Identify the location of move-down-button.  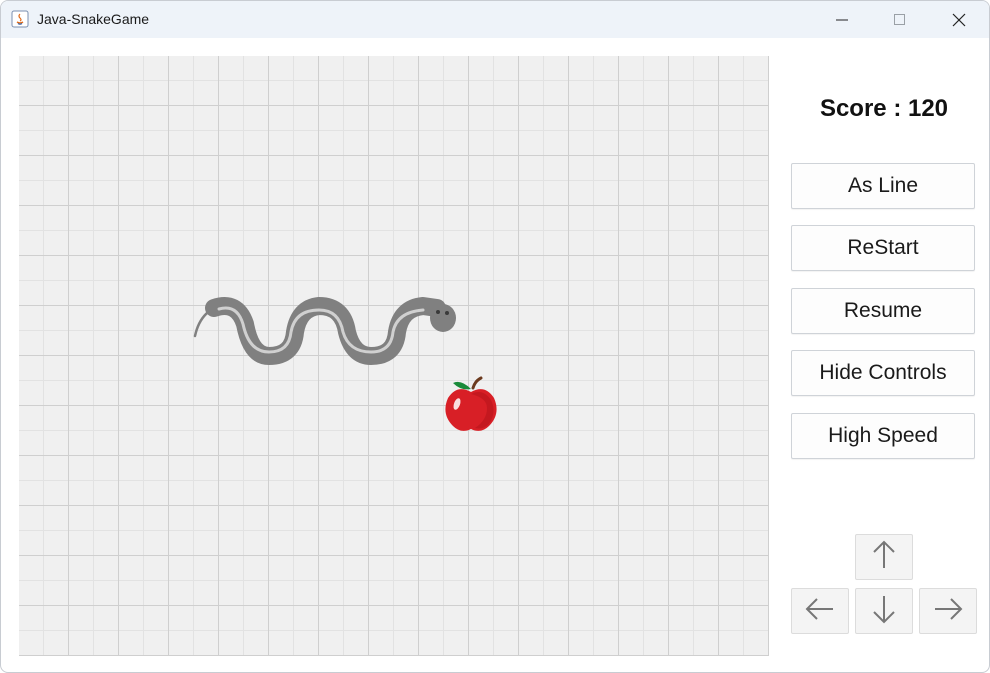
(884, 611).